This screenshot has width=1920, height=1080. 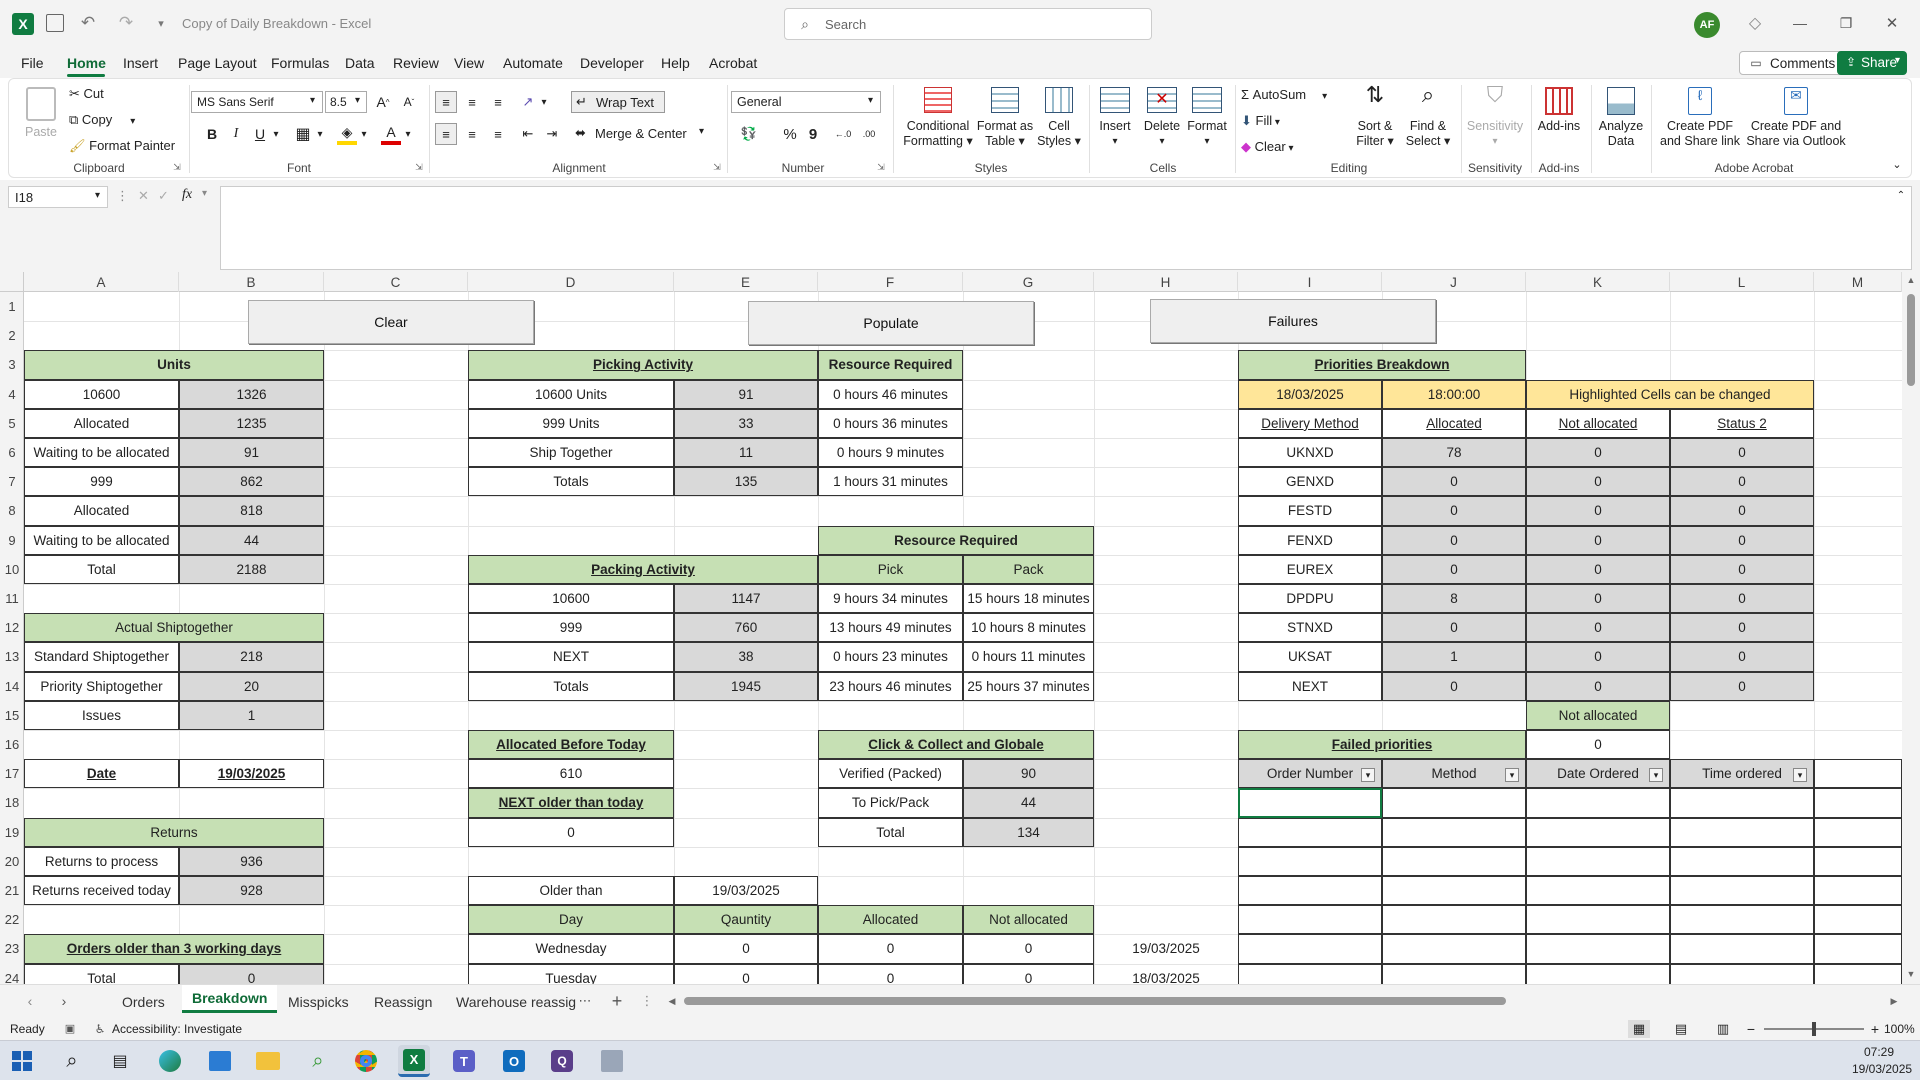 What do you see at coordinates (1162, 118) in the screenshot?
I see `delete-cells-button: ✕ Delete ▾` at bounding box center [1162, 118].